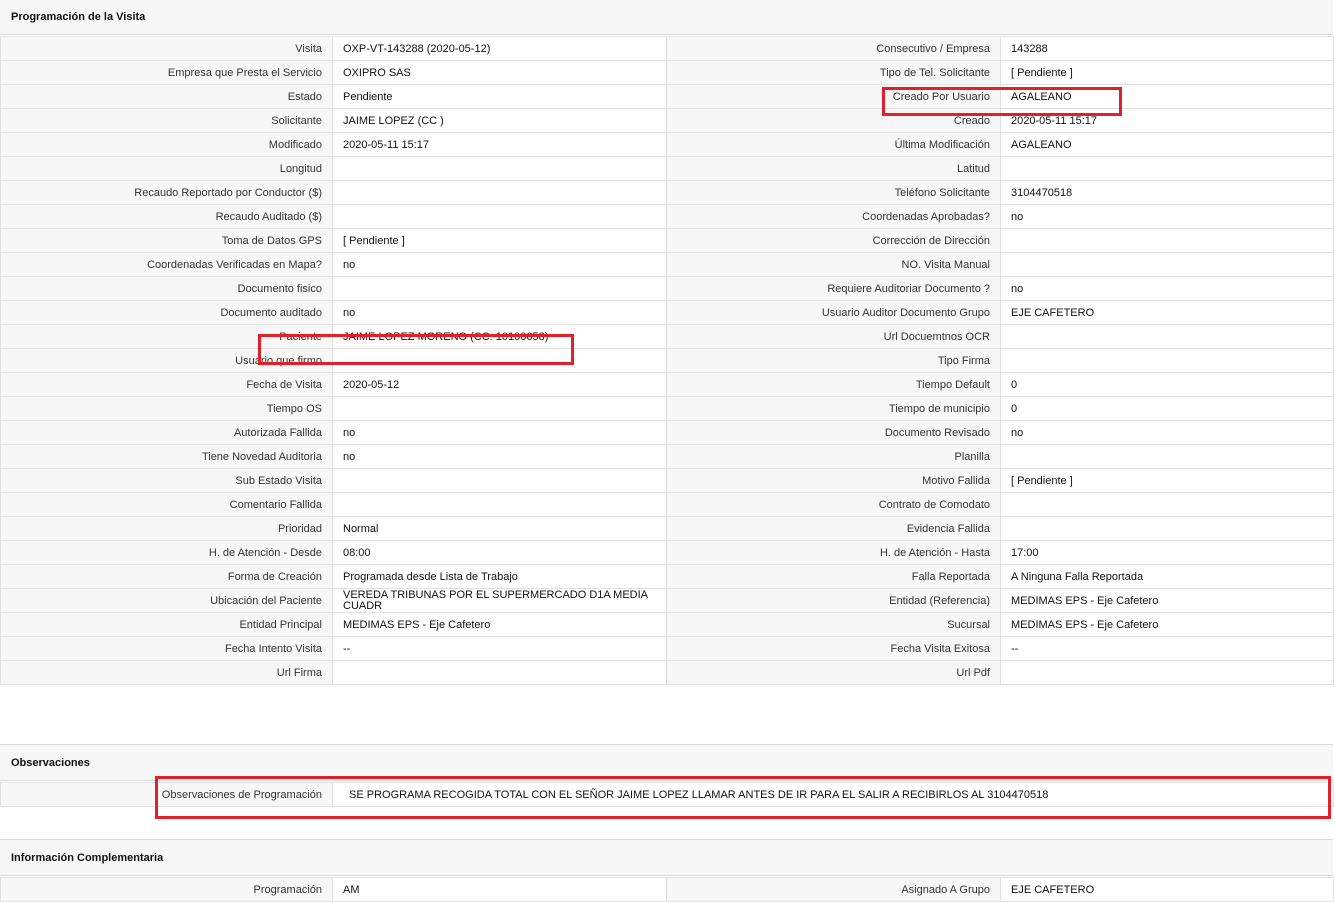 Image resolution: width=1335 pixels, height=902 pixels. Describe the element at coordinates (166, 889) in the screenshot. I see `field-label: Programación` at that location.